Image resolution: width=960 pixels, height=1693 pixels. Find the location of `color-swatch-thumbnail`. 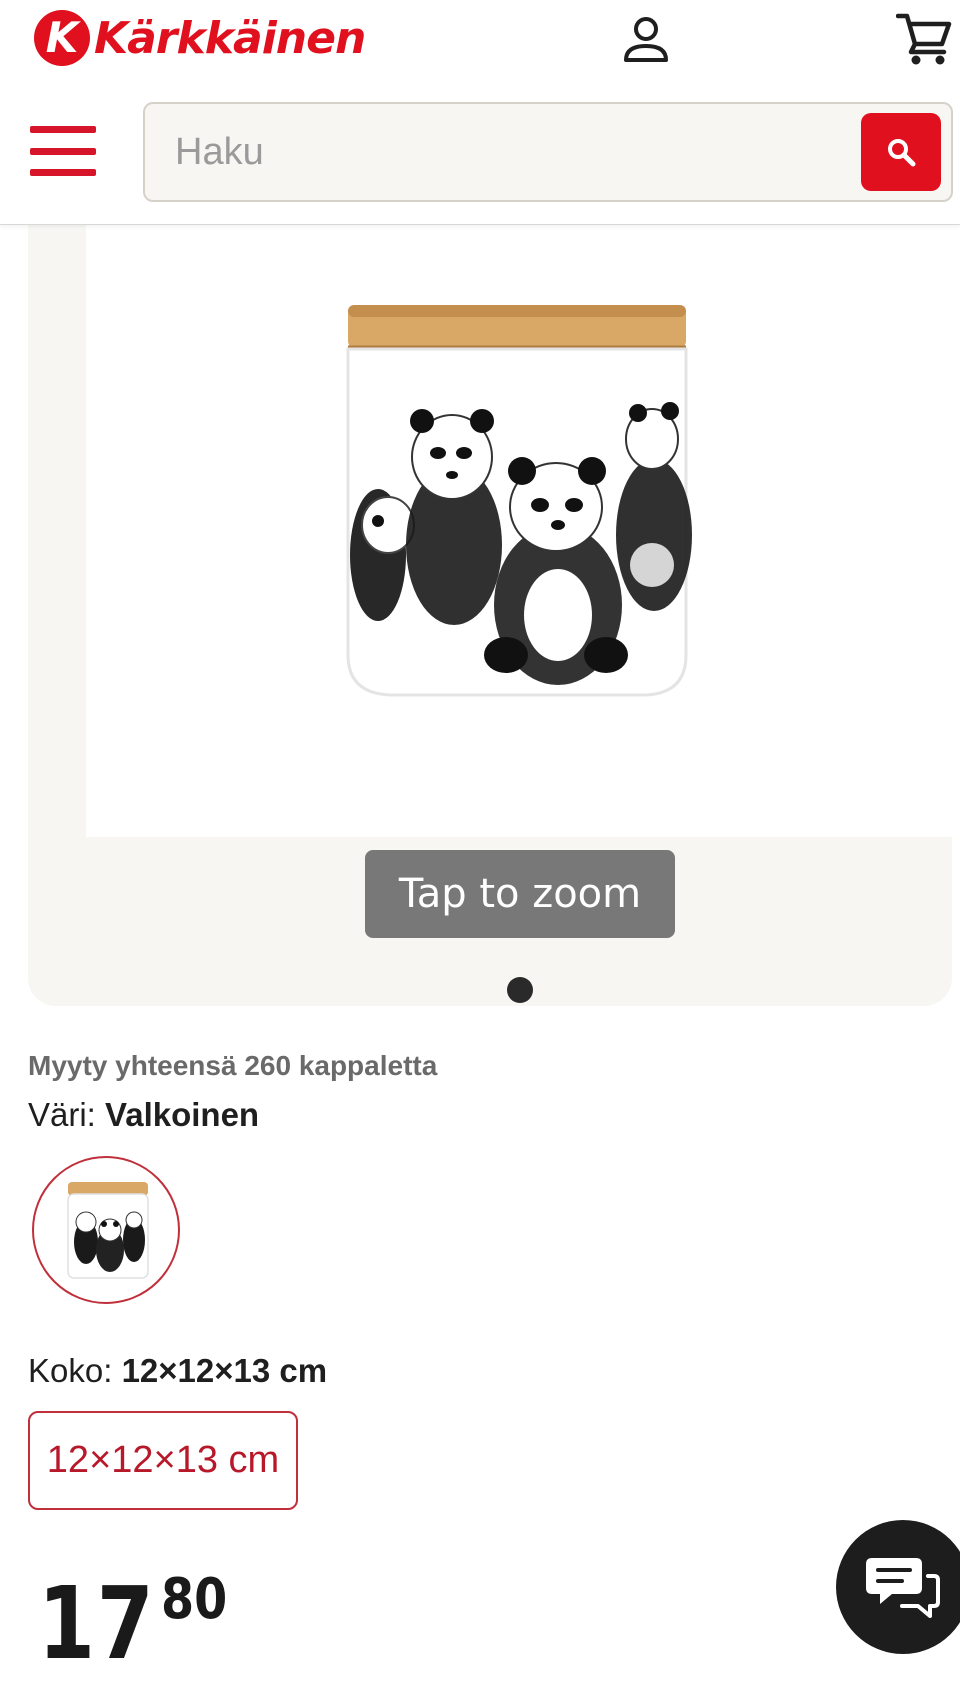

color-swatch-thumbnail is located at coordinates (108, 1230).